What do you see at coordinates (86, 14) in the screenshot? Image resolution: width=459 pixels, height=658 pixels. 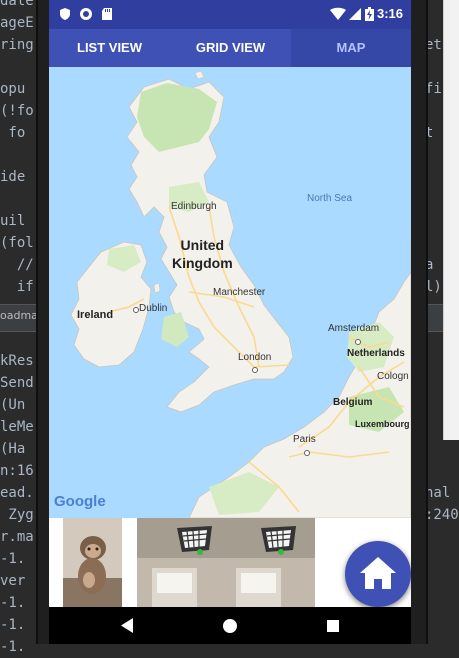 I see `sync-icon` at bounding box center [86, 14].